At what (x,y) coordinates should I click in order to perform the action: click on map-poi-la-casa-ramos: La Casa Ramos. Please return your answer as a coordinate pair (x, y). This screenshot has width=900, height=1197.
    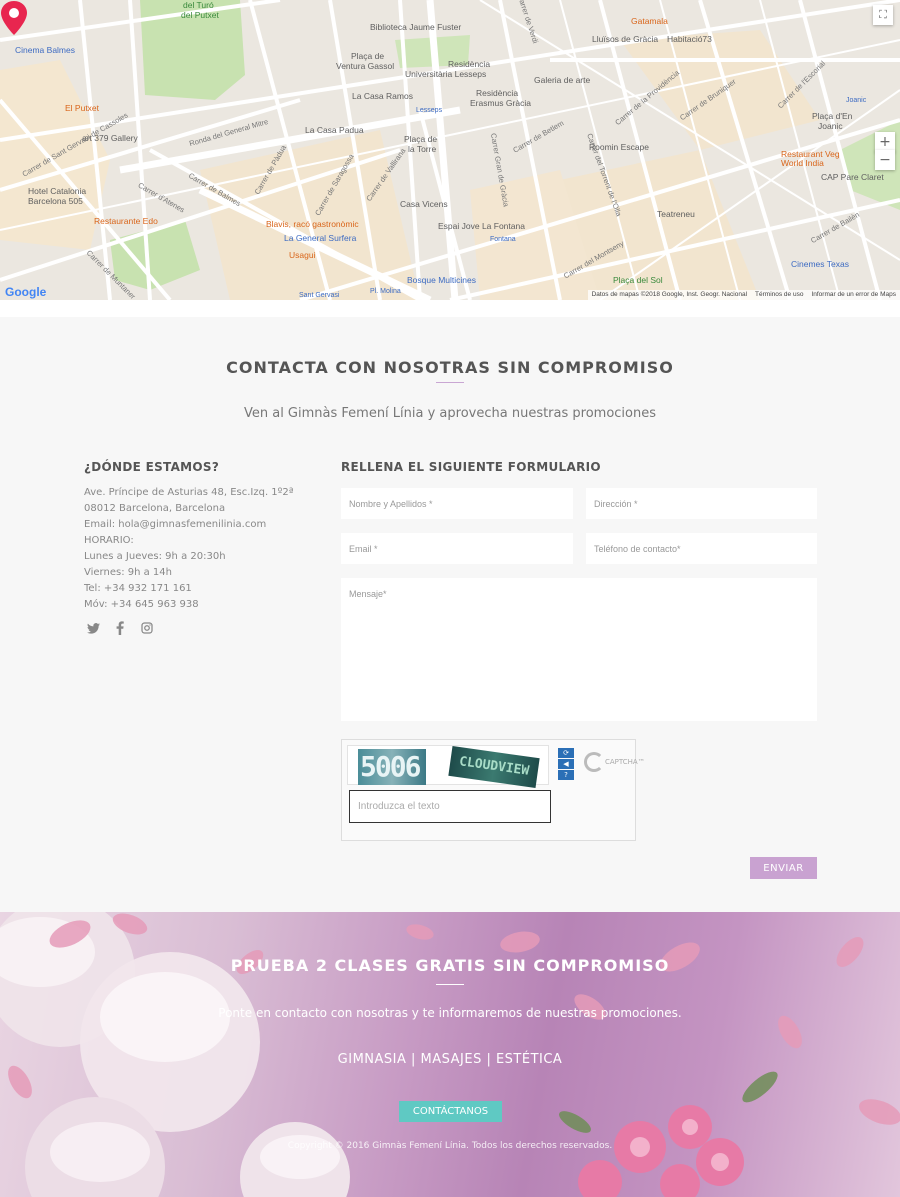
    Looking at the image, I should click on (382, 96).